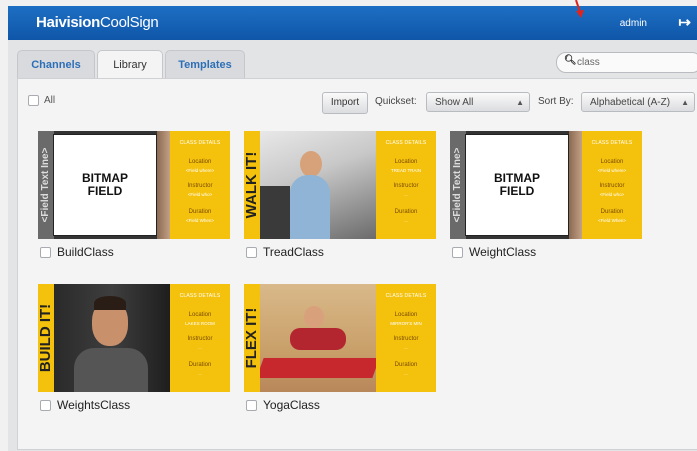 This screenshot has height=451, width=697. What do you see at coordinates (77, 252) in the screenshot?
I see `template-item-buildclass: BuildClass` at bounding box center [77, 252].